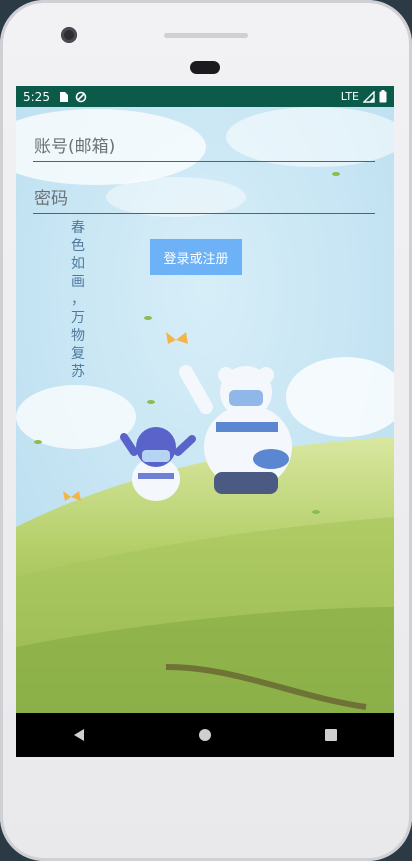 The width and height of the screenshot is (412, 861). I want to click on back-button, so click(79, 735).